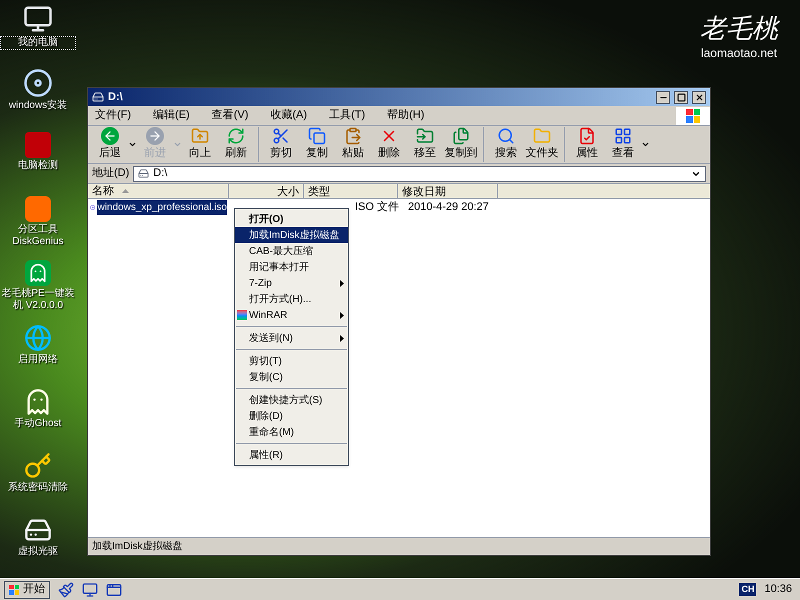 The width and height of the screenshot is (800, 600). I want to click on close-button, so click(699, 97).